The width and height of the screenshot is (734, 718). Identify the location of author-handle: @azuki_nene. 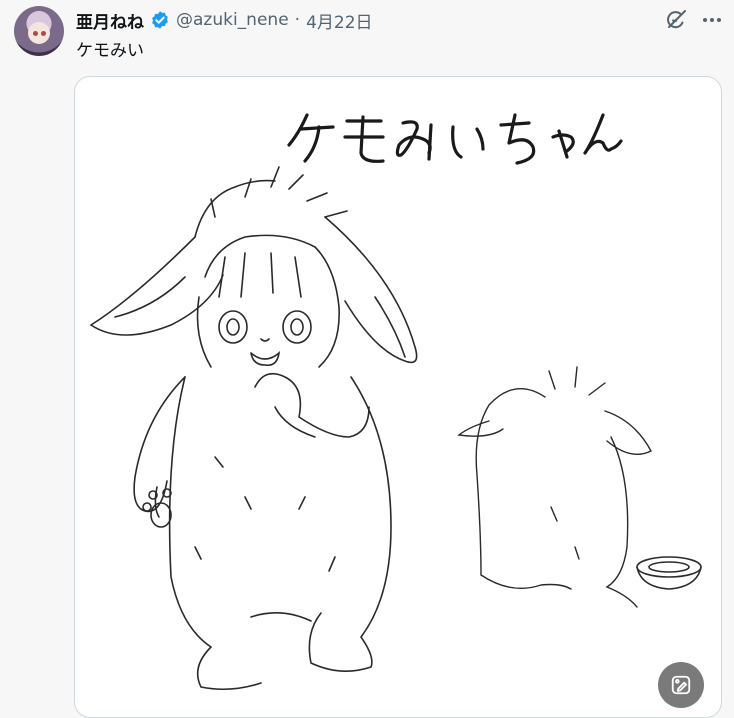
(232, 20).